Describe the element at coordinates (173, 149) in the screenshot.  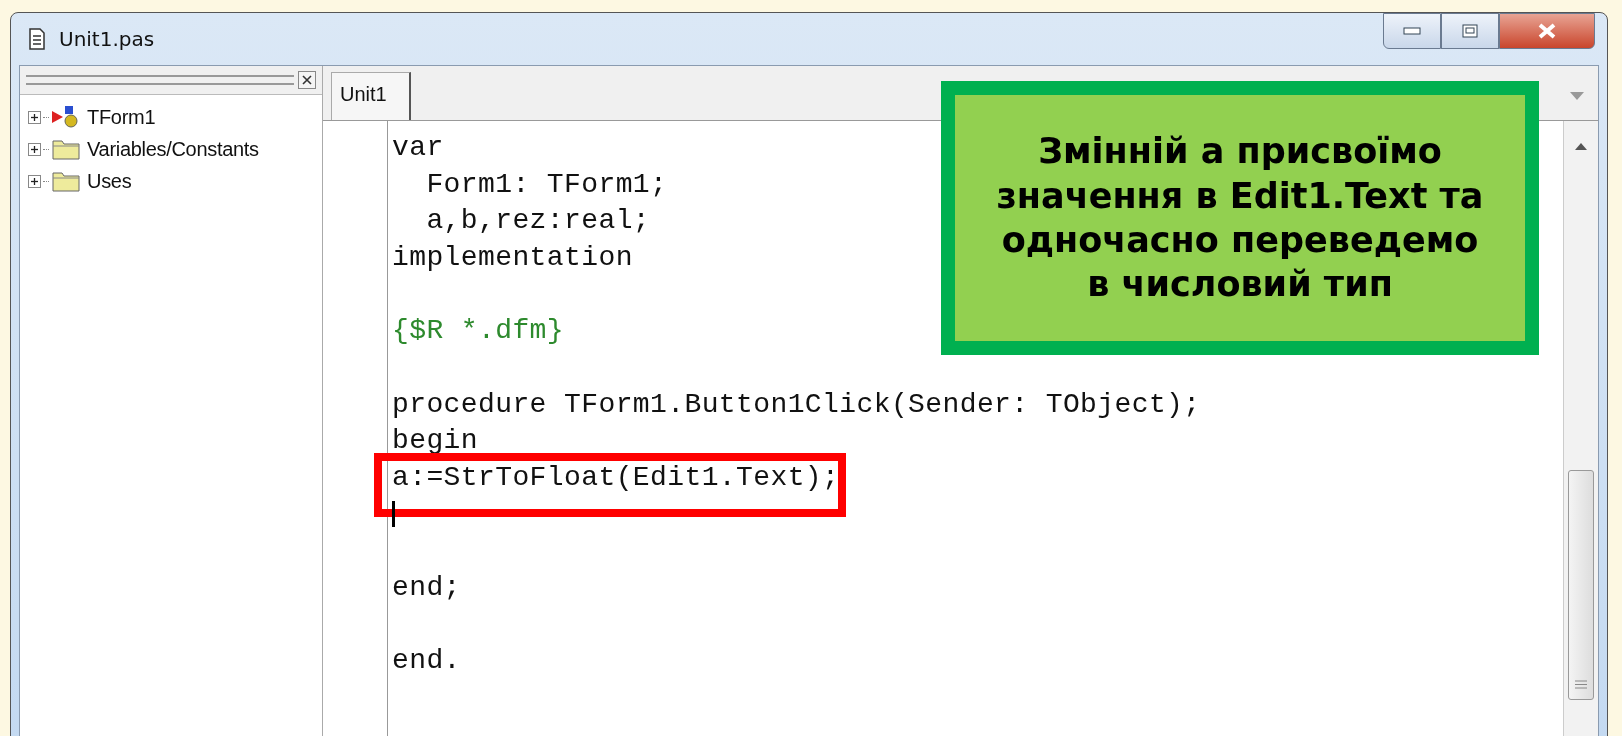
I see `tree-item: Variables/Constants` at that location.